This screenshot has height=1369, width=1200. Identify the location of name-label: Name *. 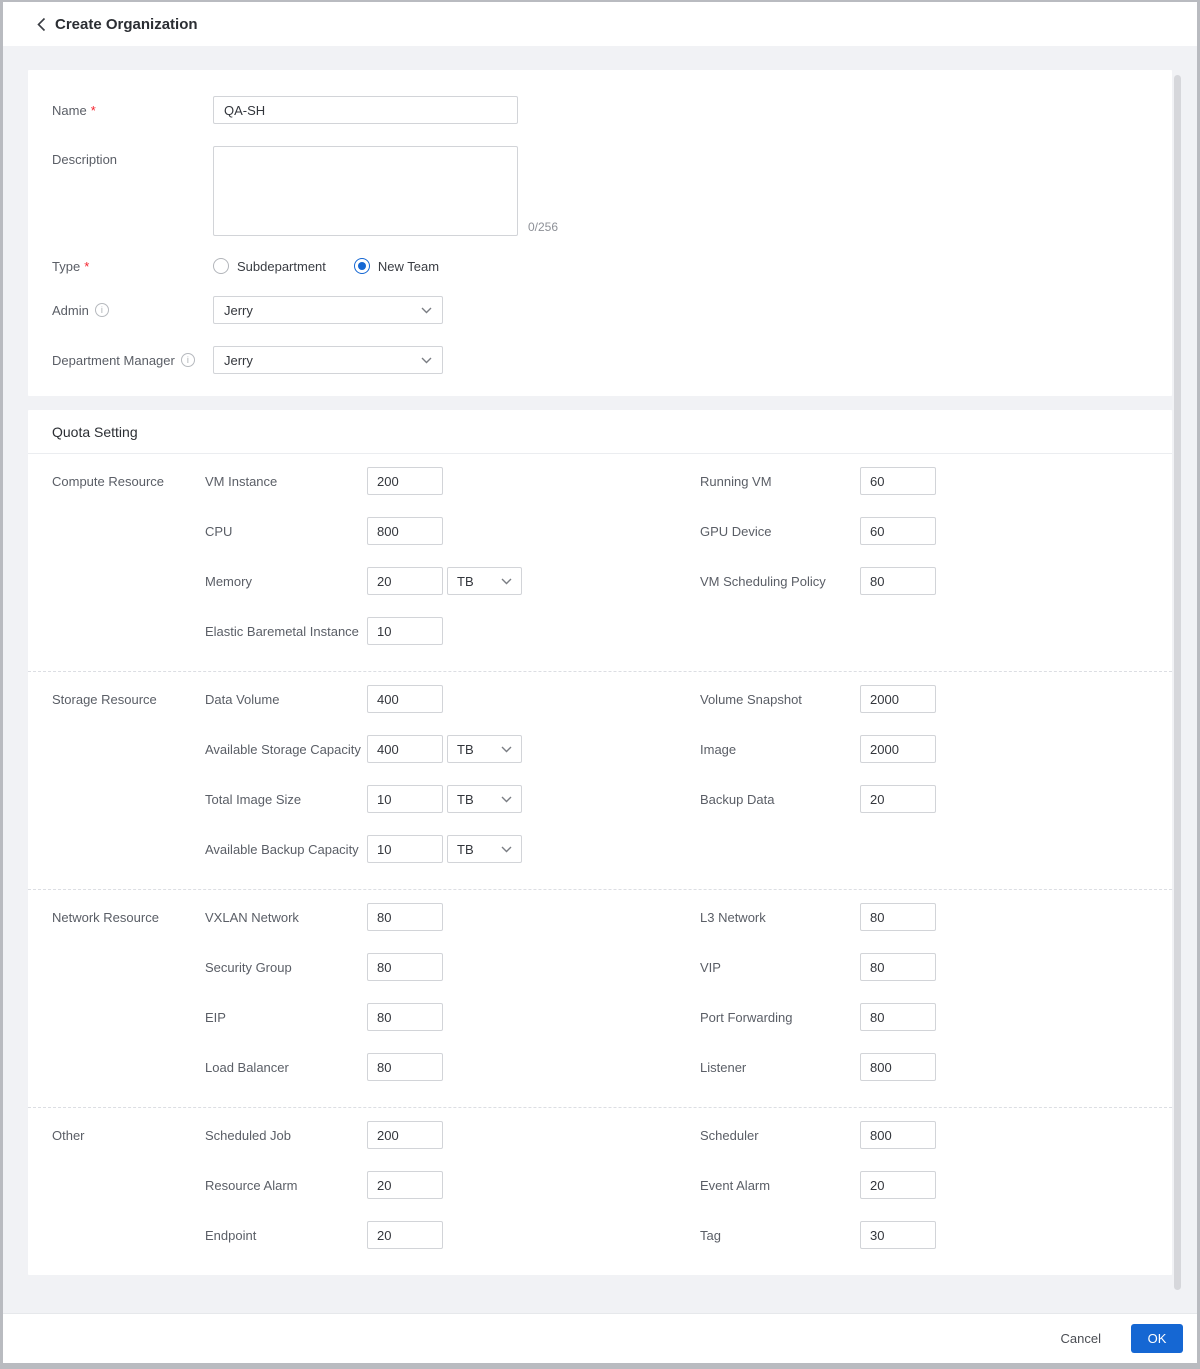
(74, 110).